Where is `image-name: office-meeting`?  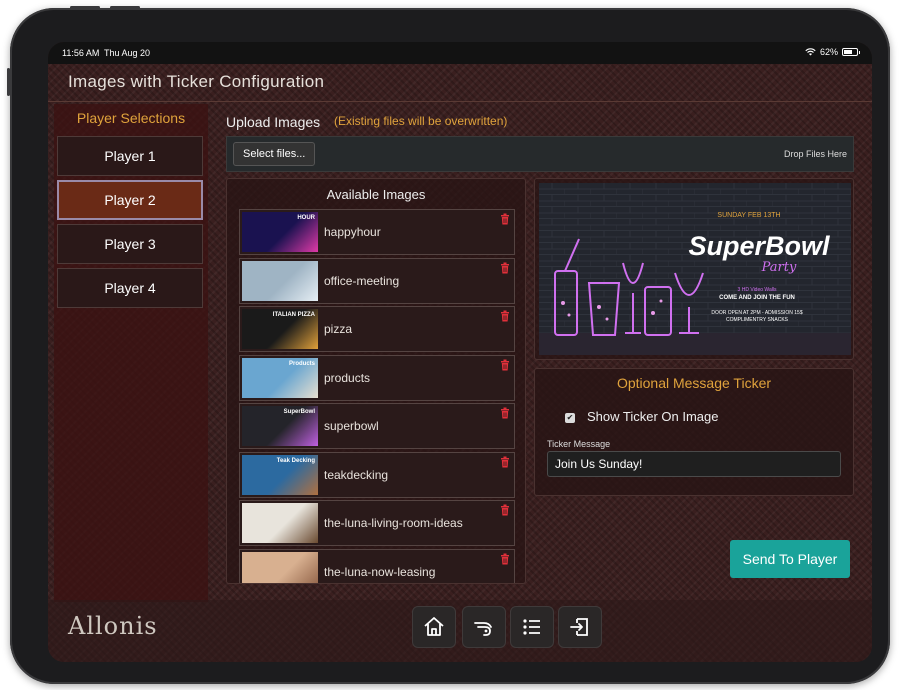 image-name: office-meeting is located at coordinates (362, 280).